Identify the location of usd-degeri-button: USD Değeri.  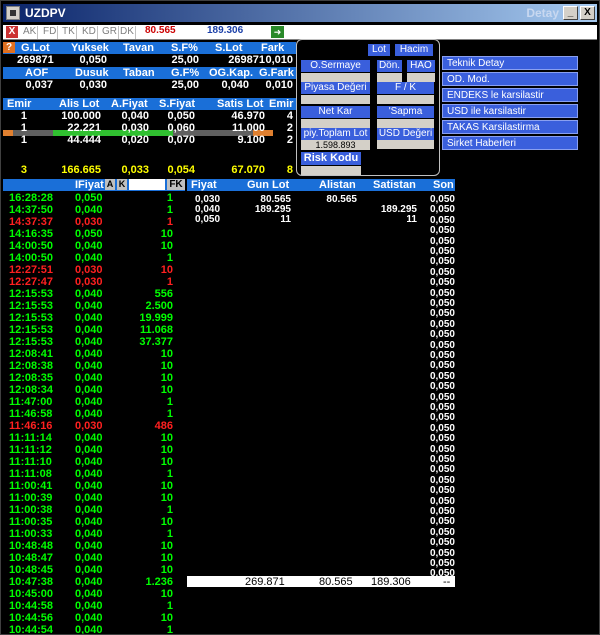
(405, 134).